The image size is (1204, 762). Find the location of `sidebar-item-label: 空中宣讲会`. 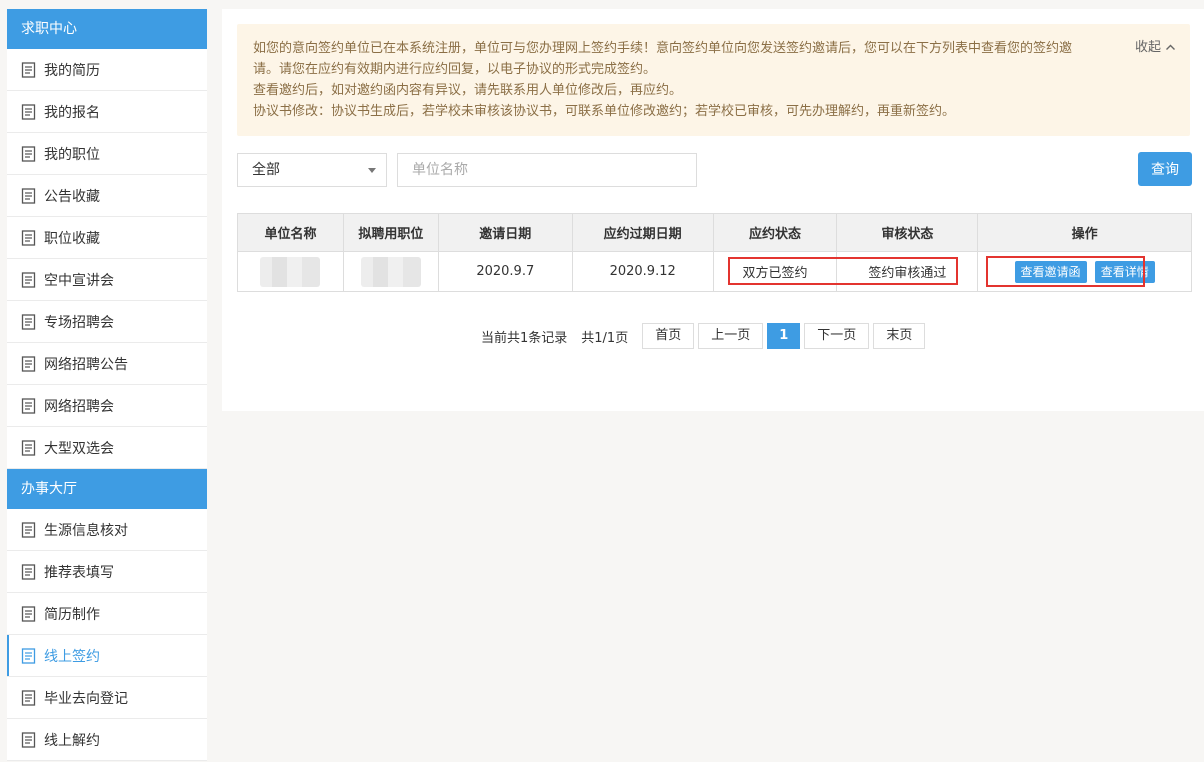

sidebar-item-label: 空中宣讲会 is located at coordinates (79, 280).